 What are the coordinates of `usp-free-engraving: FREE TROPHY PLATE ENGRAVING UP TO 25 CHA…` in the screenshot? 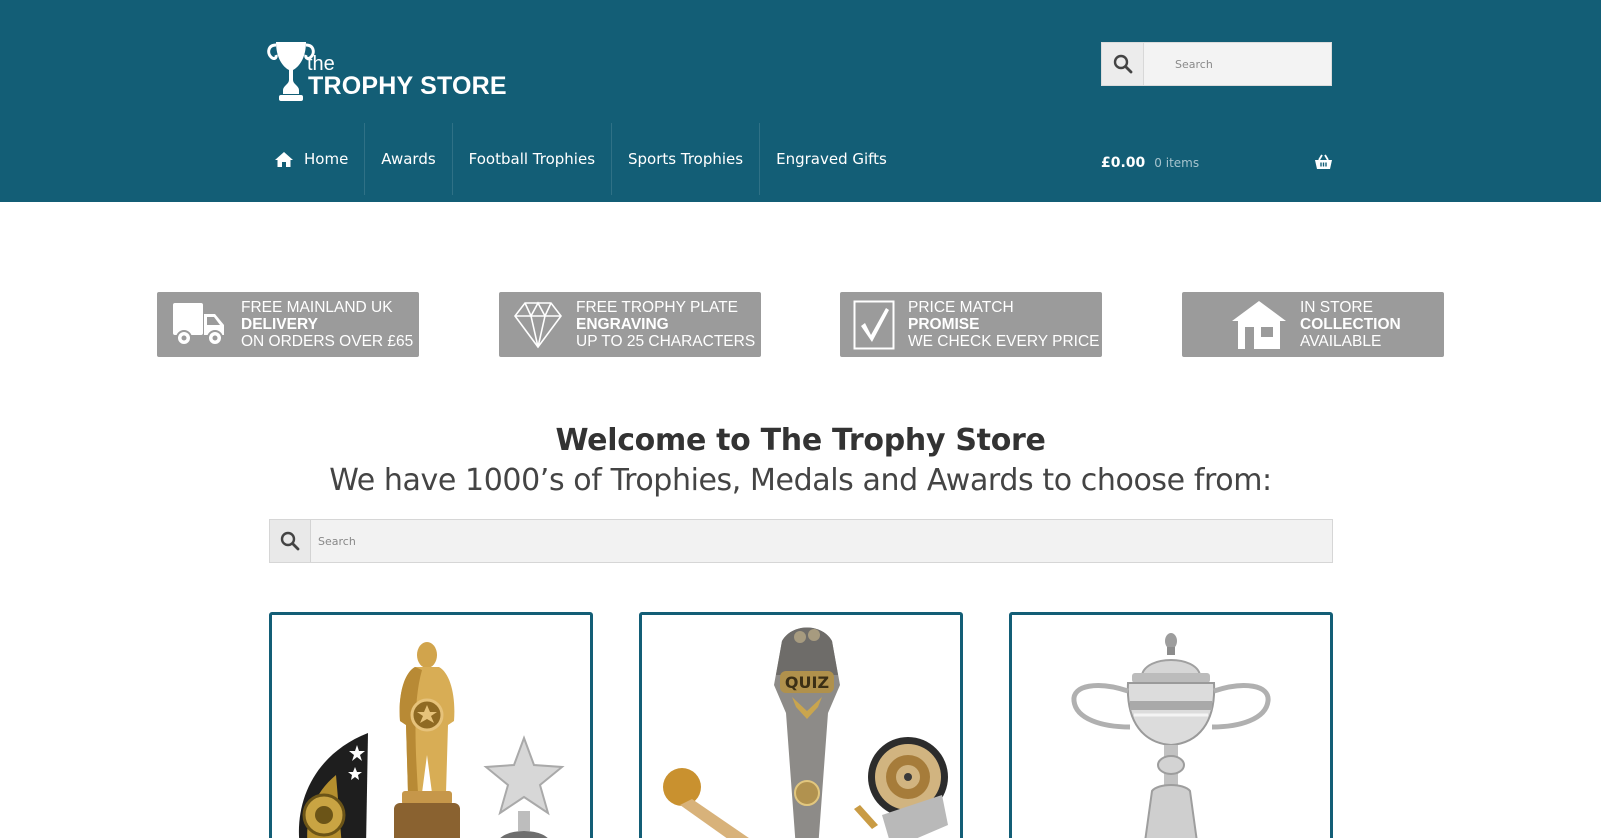 It's located at (630, 324).